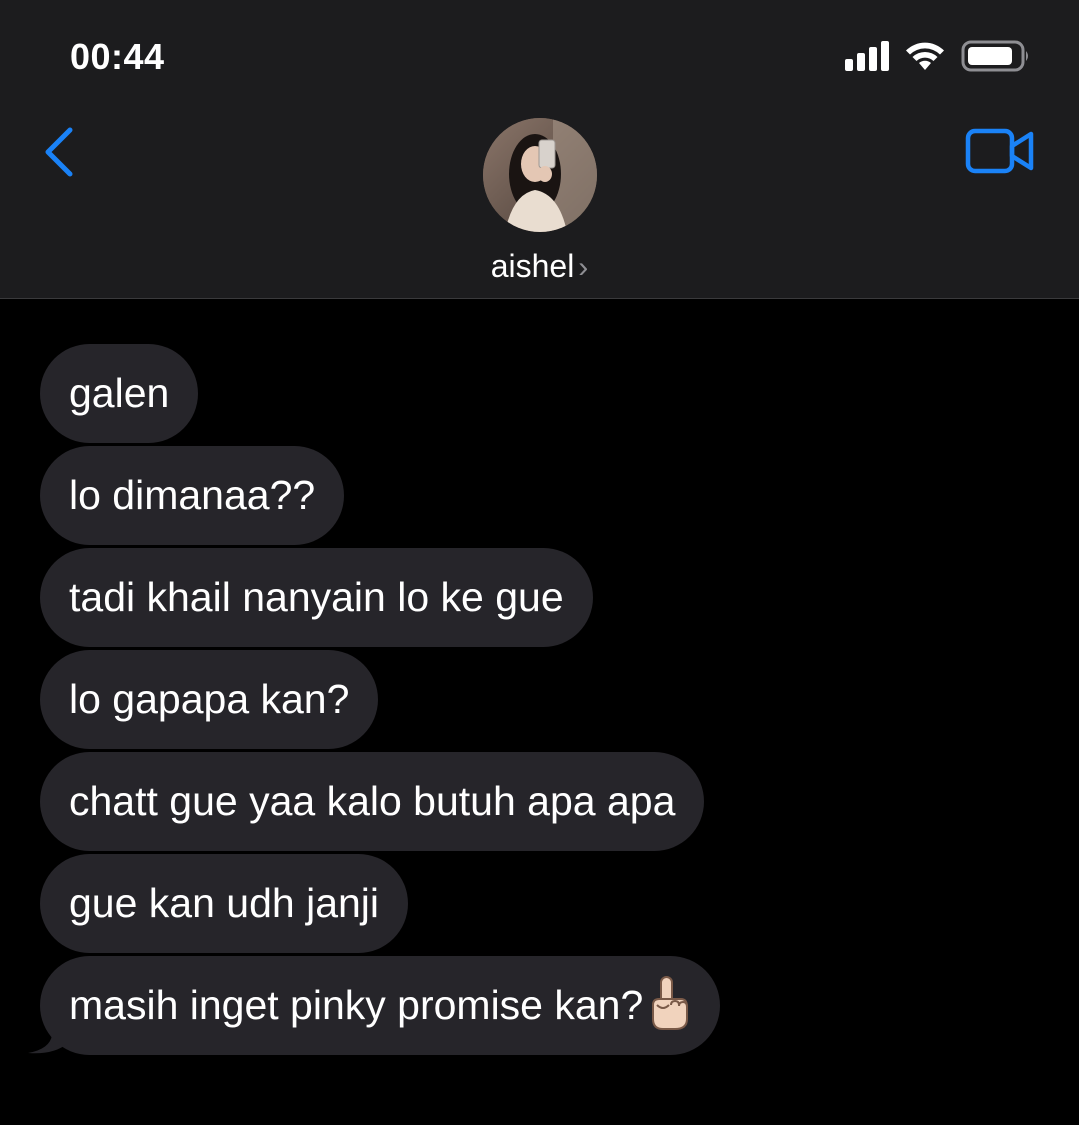 The image size is (1079, 1125). Describe the element at coordinates (532, 266) in the screenshot. I see `contact-name: aishel` at that location.